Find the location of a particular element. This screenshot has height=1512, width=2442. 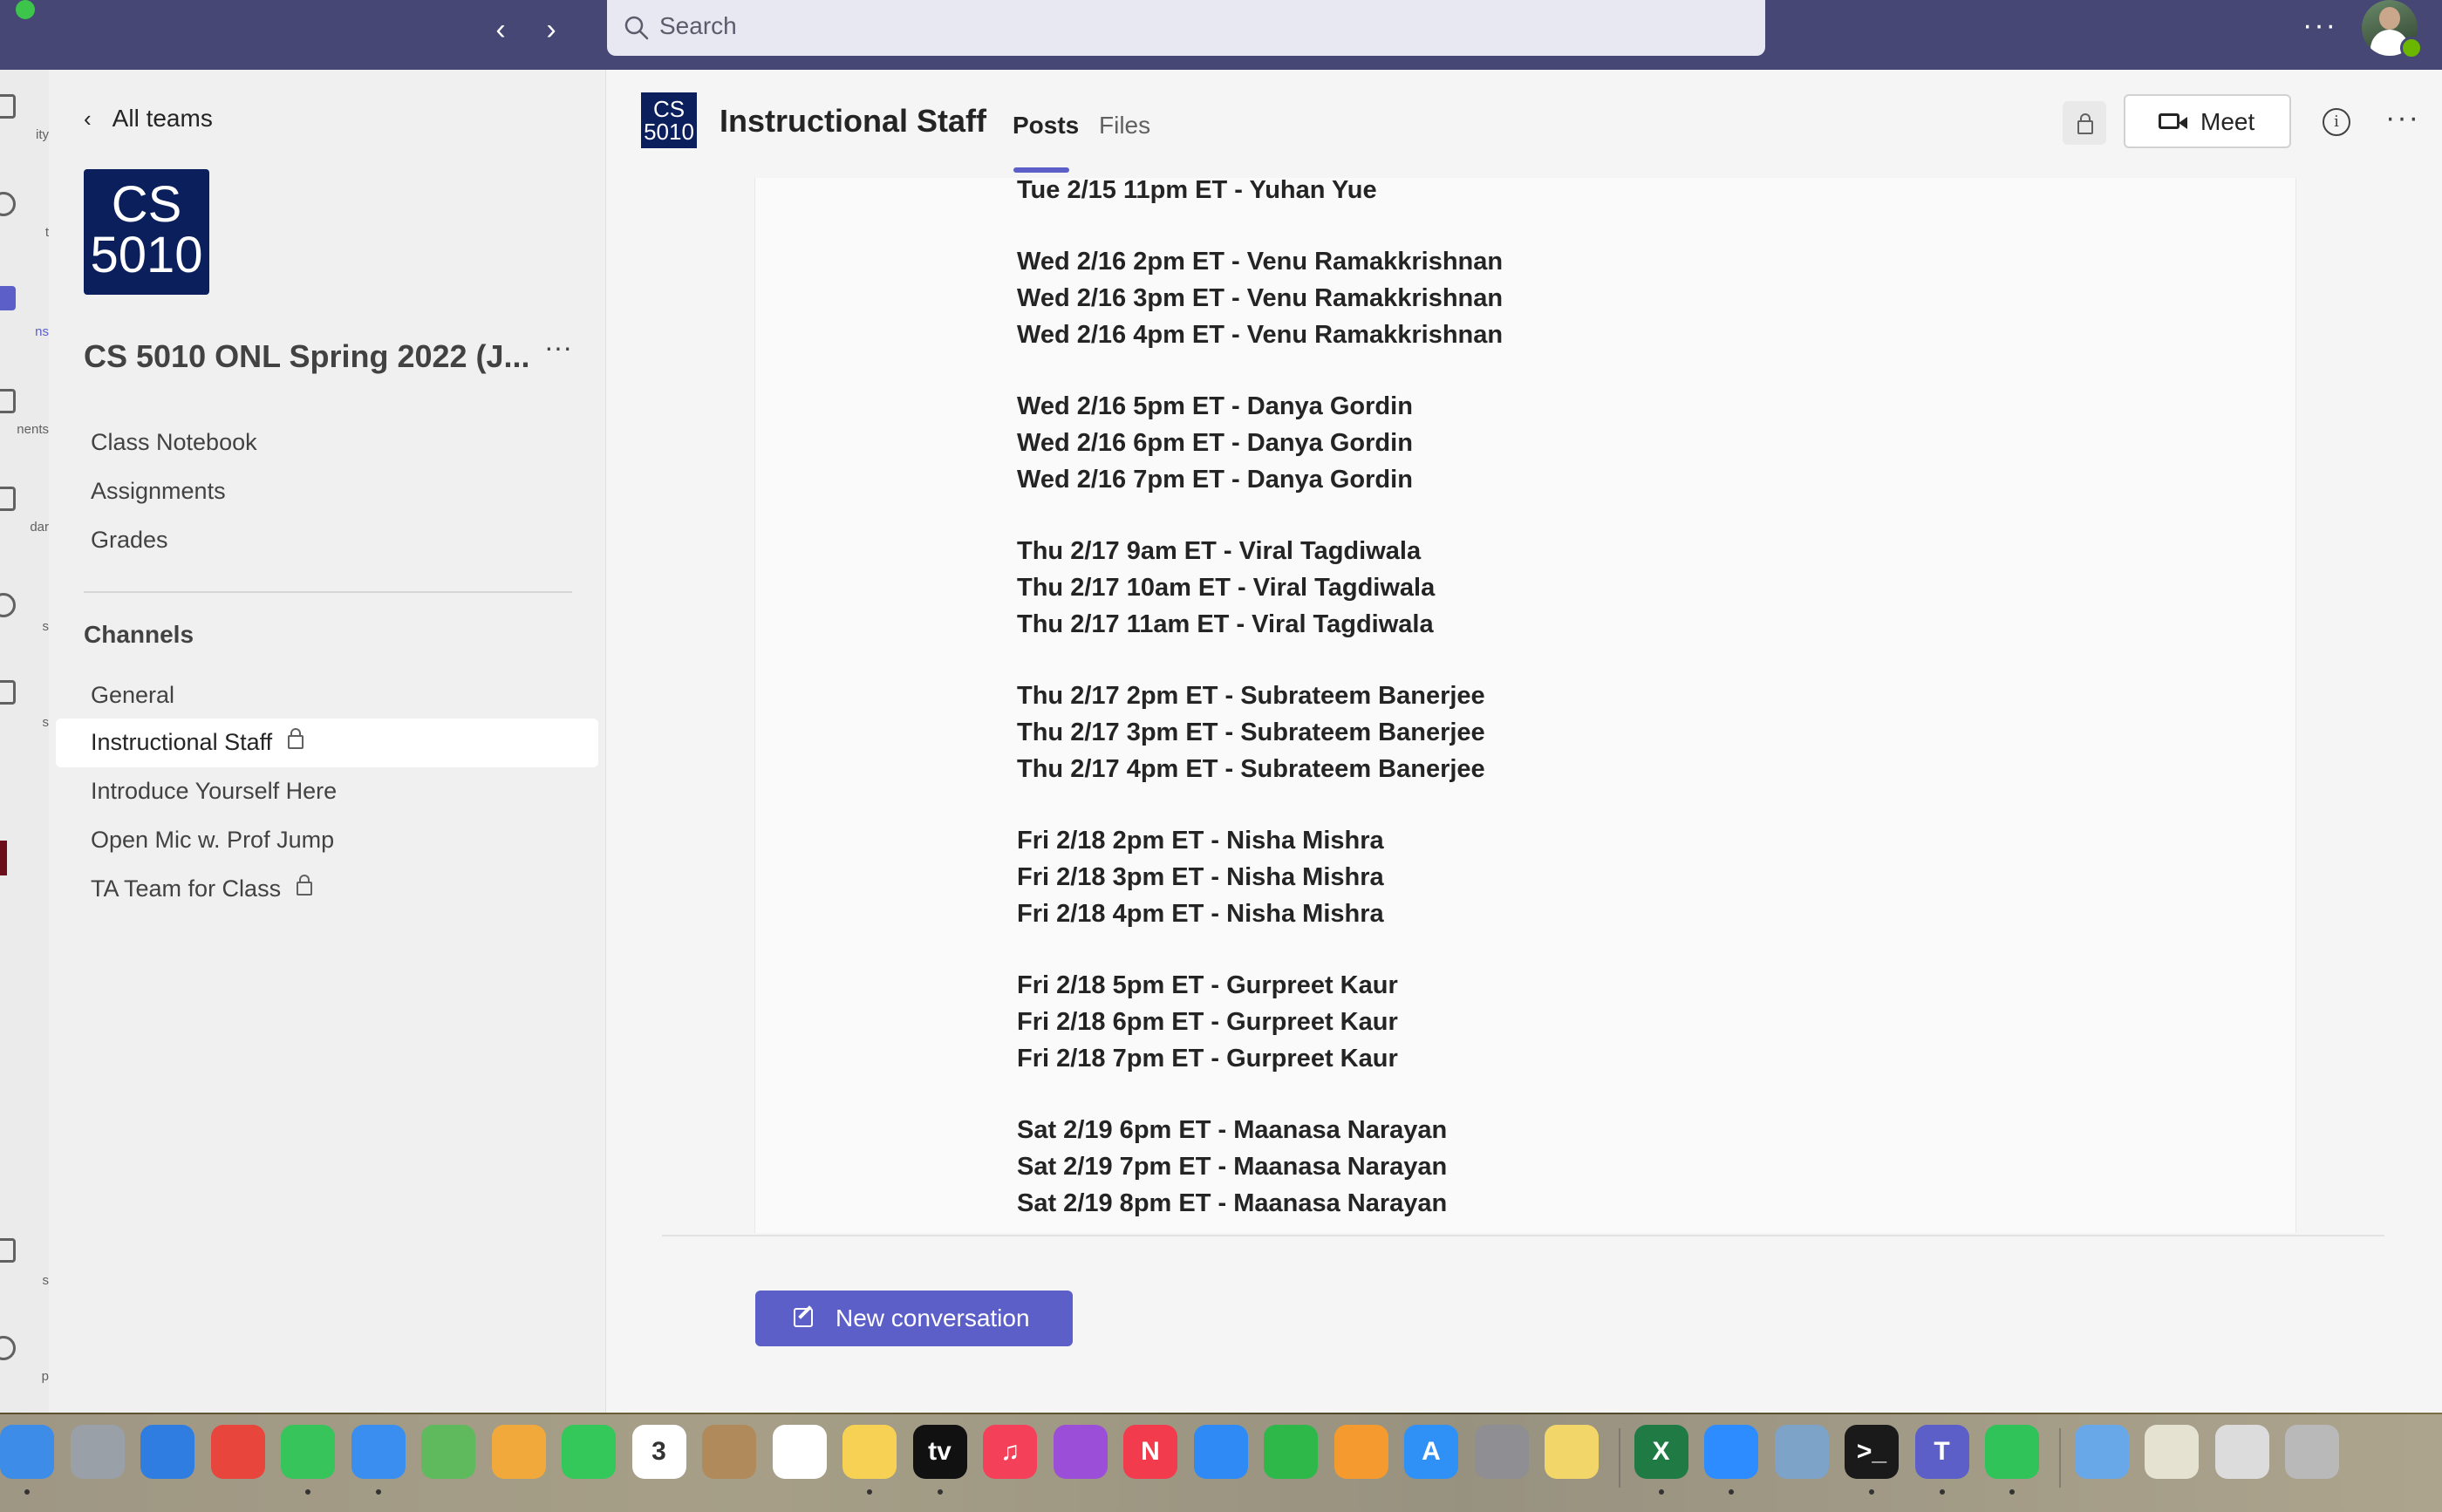

forward-arrow-icon: › is located at coordinates (551, 29).